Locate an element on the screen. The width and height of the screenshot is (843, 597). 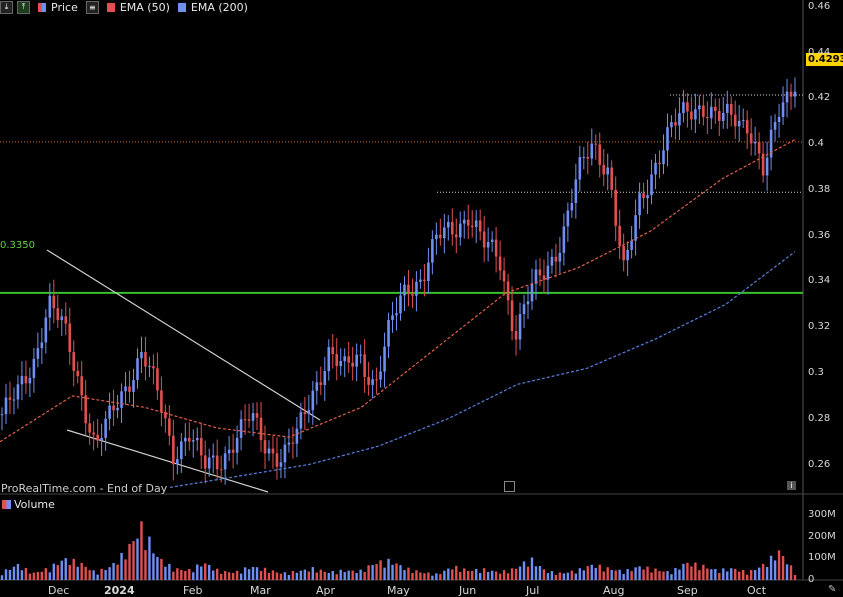
price-swatch is located at coordinates (42, 7).